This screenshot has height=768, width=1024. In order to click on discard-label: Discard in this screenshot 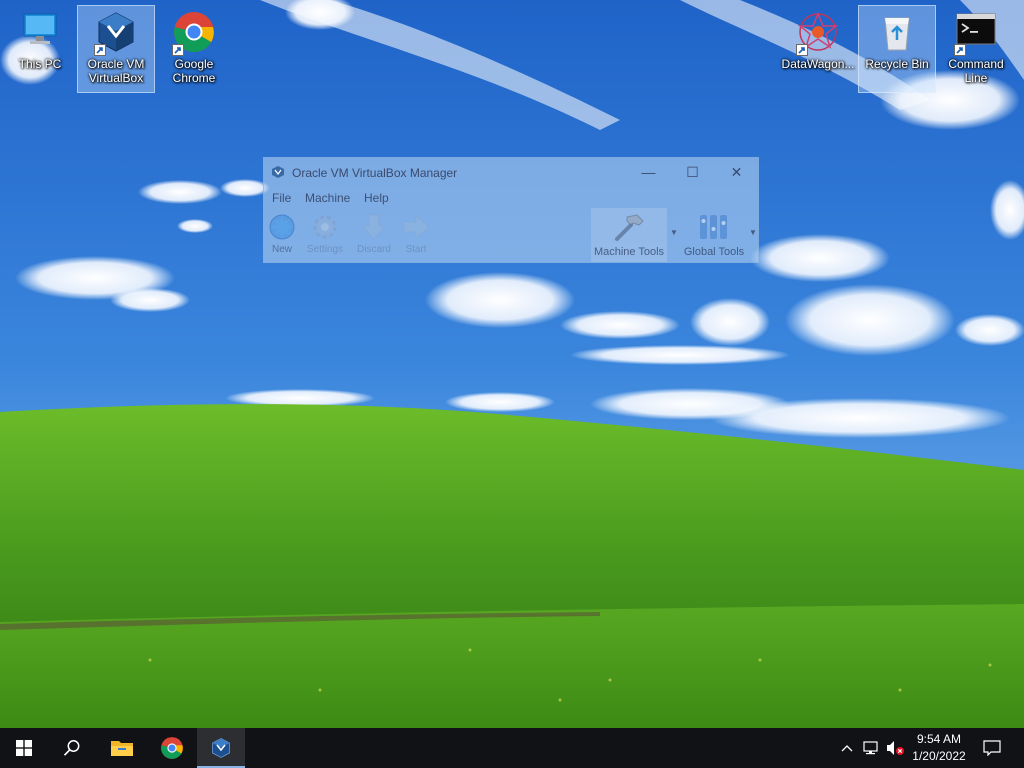, I will do `click(374, 249)`.